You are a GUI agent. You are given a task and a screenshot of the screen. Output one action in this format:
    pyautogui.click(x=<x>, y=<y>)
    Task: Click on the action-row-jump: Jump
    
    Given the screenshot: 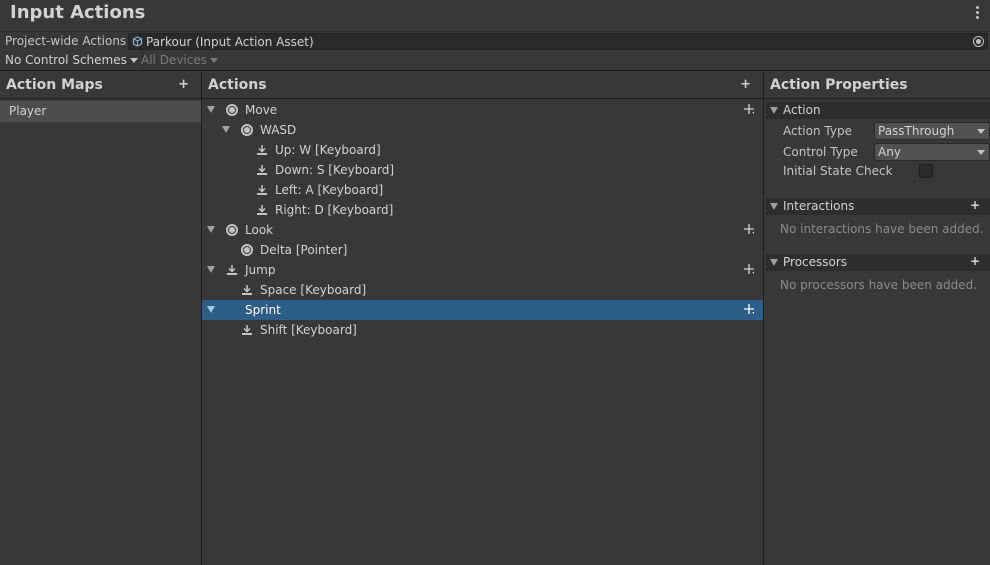 What is the action you would take?
    pyautogui.click(x=482, y=270)
    